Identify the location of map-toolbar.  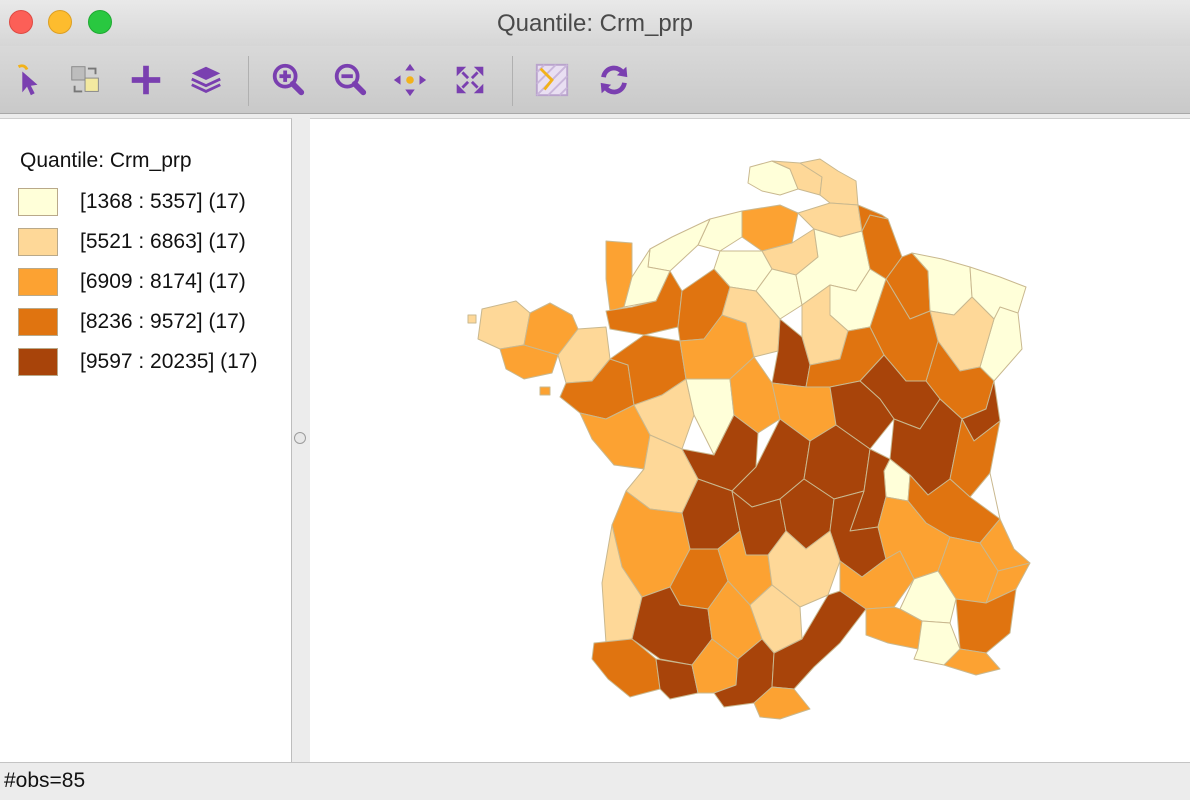
(595, 80).